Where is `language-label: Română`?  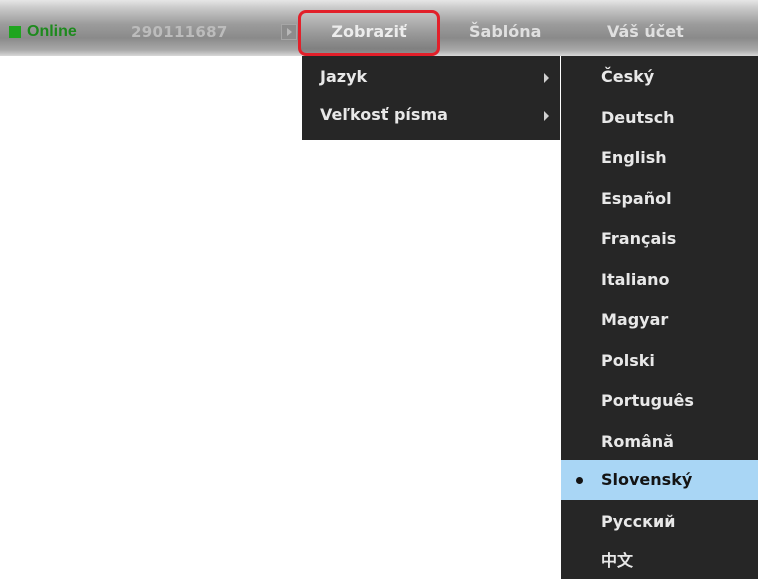 language-label: Română is located at coordinates (637, 441).